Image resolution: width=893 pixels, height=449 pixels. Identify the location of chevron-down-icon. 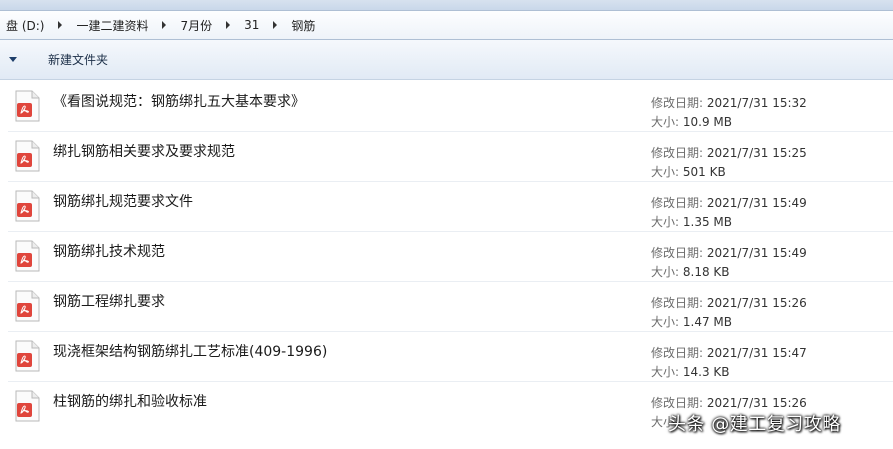
(13, 59).